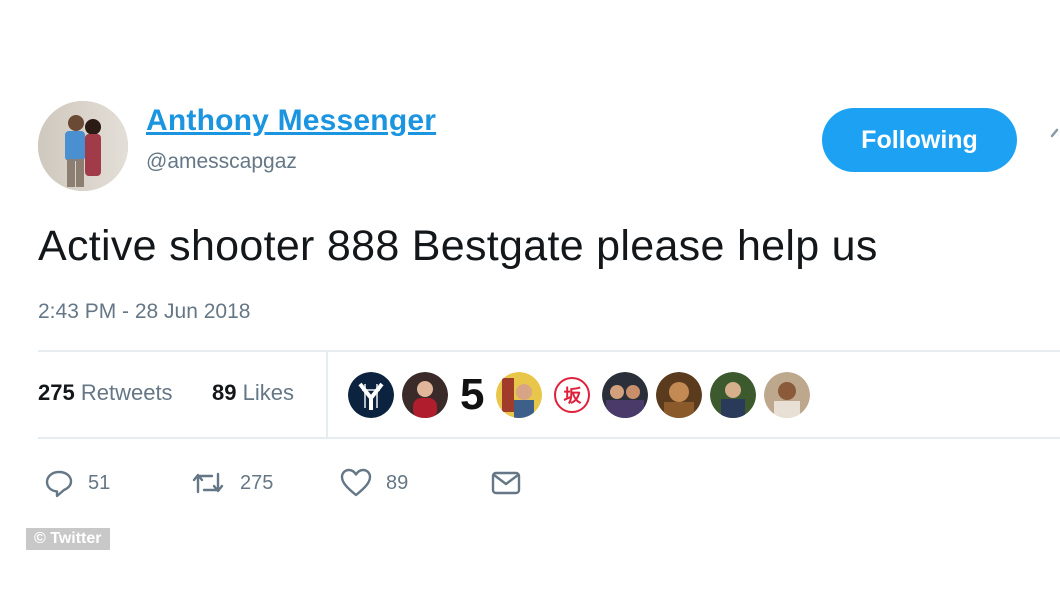 The width and height of the screenshot is (1060, 596). I want to click on profile-avatar, so click(83, 146).